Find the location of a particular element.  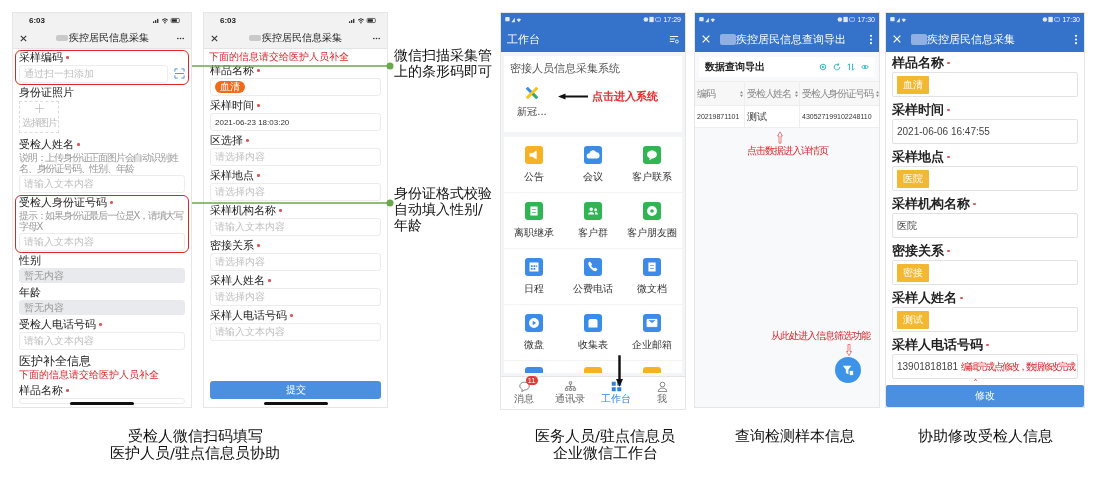

callout-text: 身份证格式校验自动填入性别/年龄 is located at coordinates (443, 209).